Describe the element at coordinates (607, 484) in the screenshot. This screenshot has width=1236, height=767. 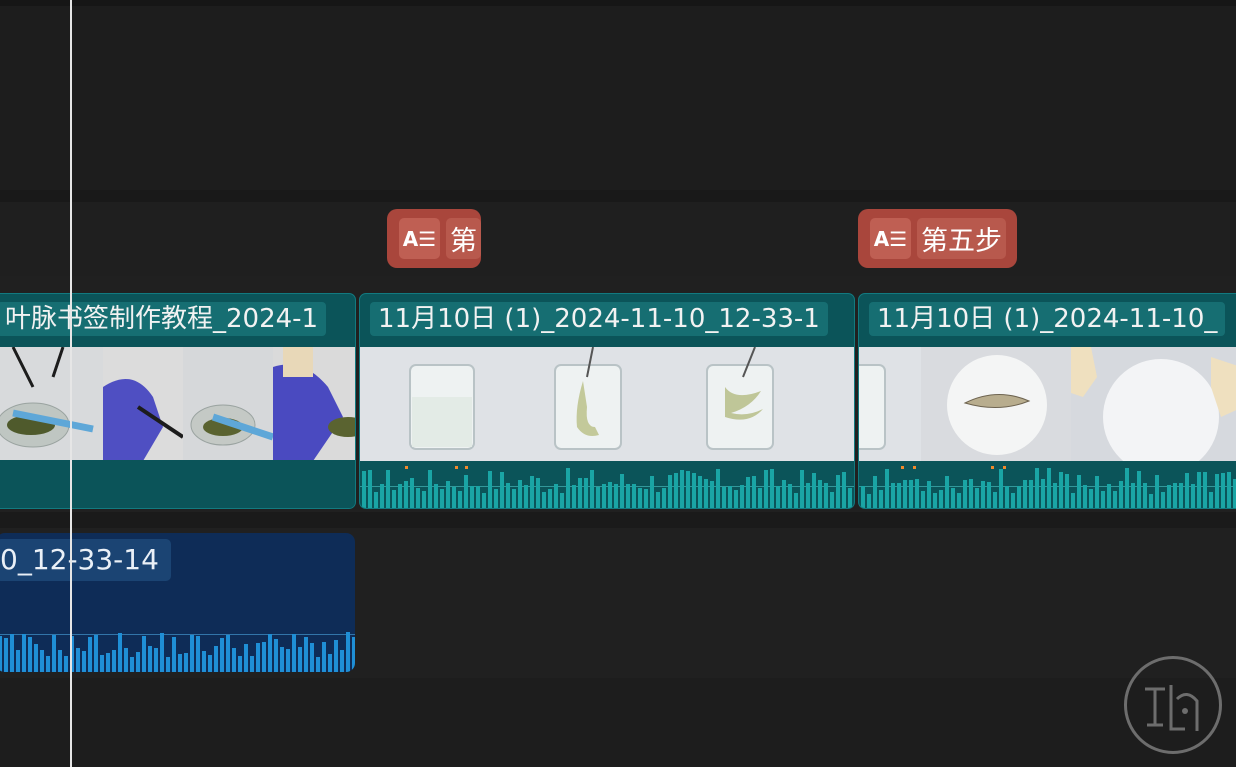
I see `video-clip-waveform` at that location.